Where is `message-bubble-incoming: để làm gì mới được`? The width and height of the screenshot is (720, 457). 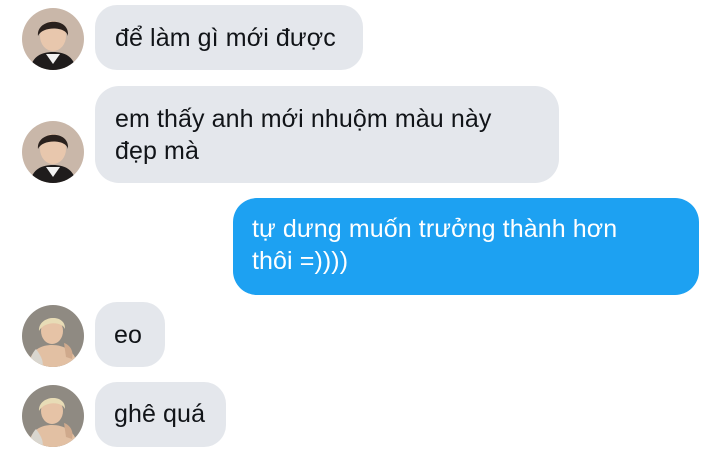 message-bubble-incoming: để làm gì mới được is located at coordinates (229, 37).